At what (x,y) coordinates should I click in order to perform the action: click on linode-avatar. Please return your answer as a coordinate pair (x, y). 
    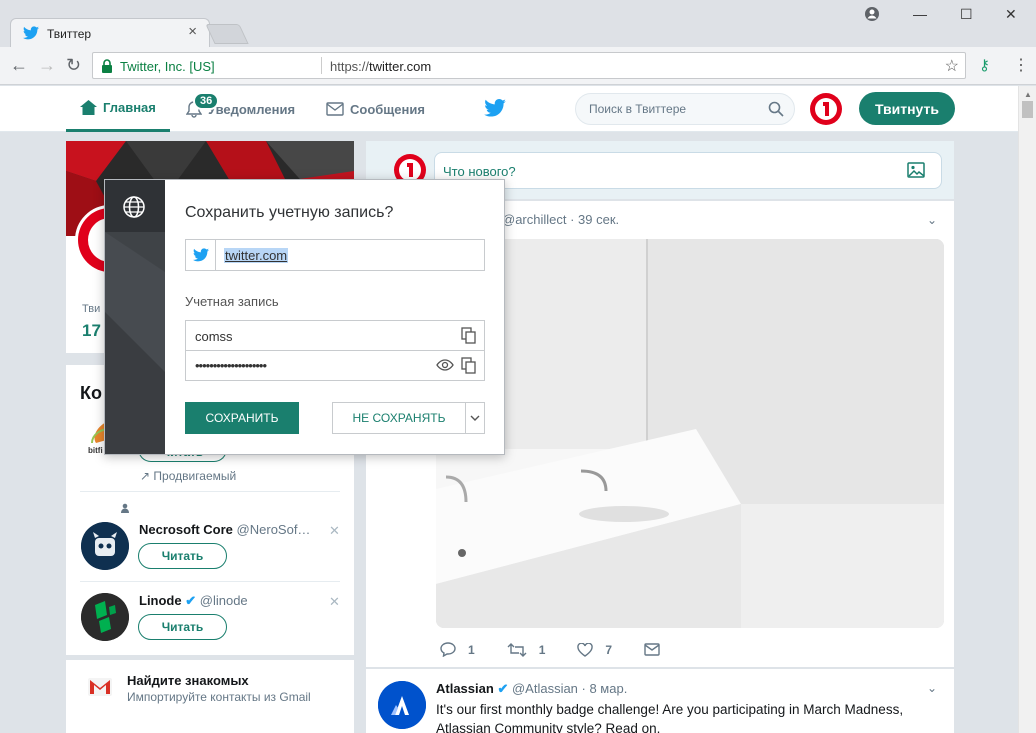
    Looking at the image, I should click on (105, 617).